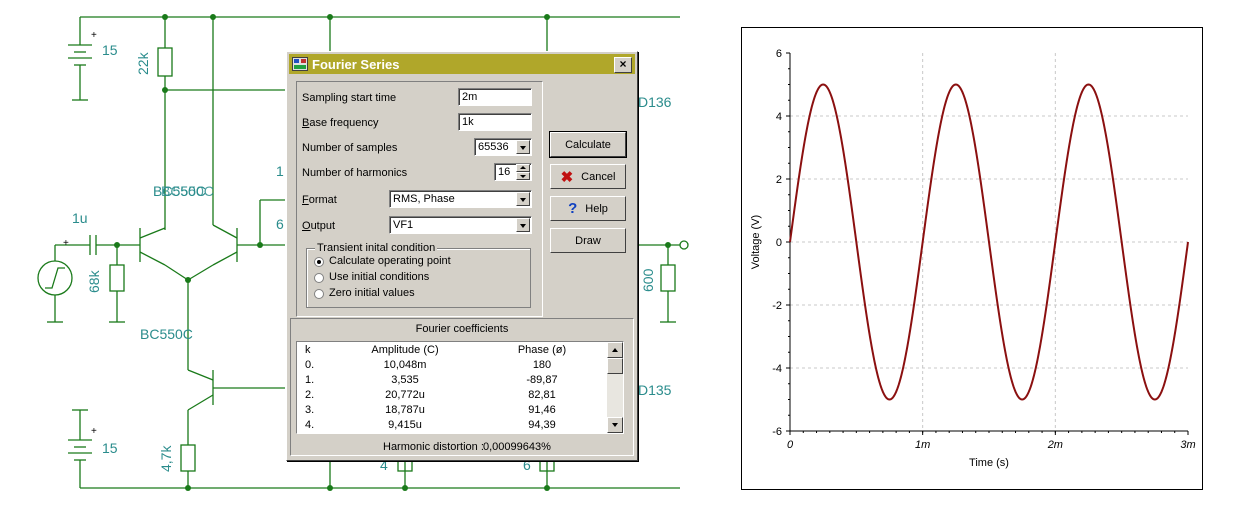 Image resolution: width=1235 pixels, height=524 pixels. Describe the element at coordinates (452, 425) in the screenshot. I see `table-row: 4. 9,415u 94,39` at that location.